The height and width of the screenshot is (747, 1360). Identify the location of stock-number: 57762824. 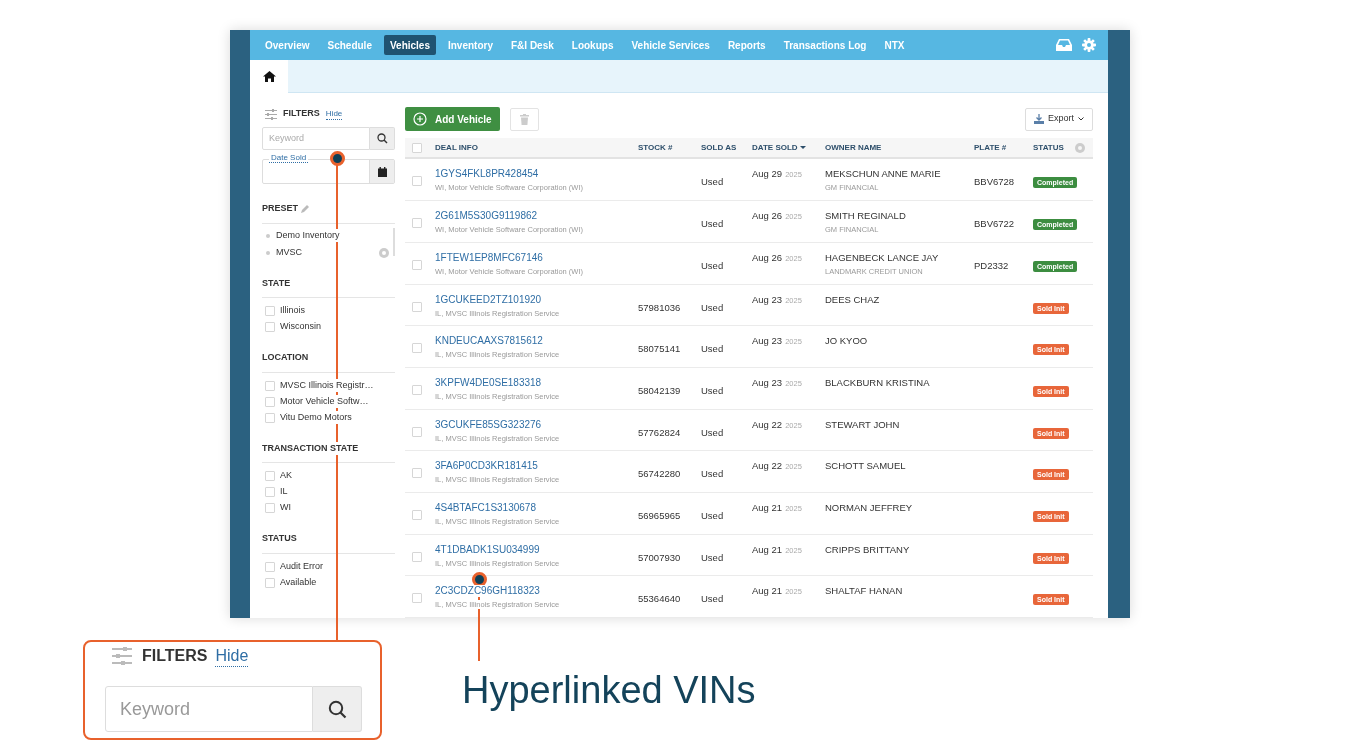
(659, 432).